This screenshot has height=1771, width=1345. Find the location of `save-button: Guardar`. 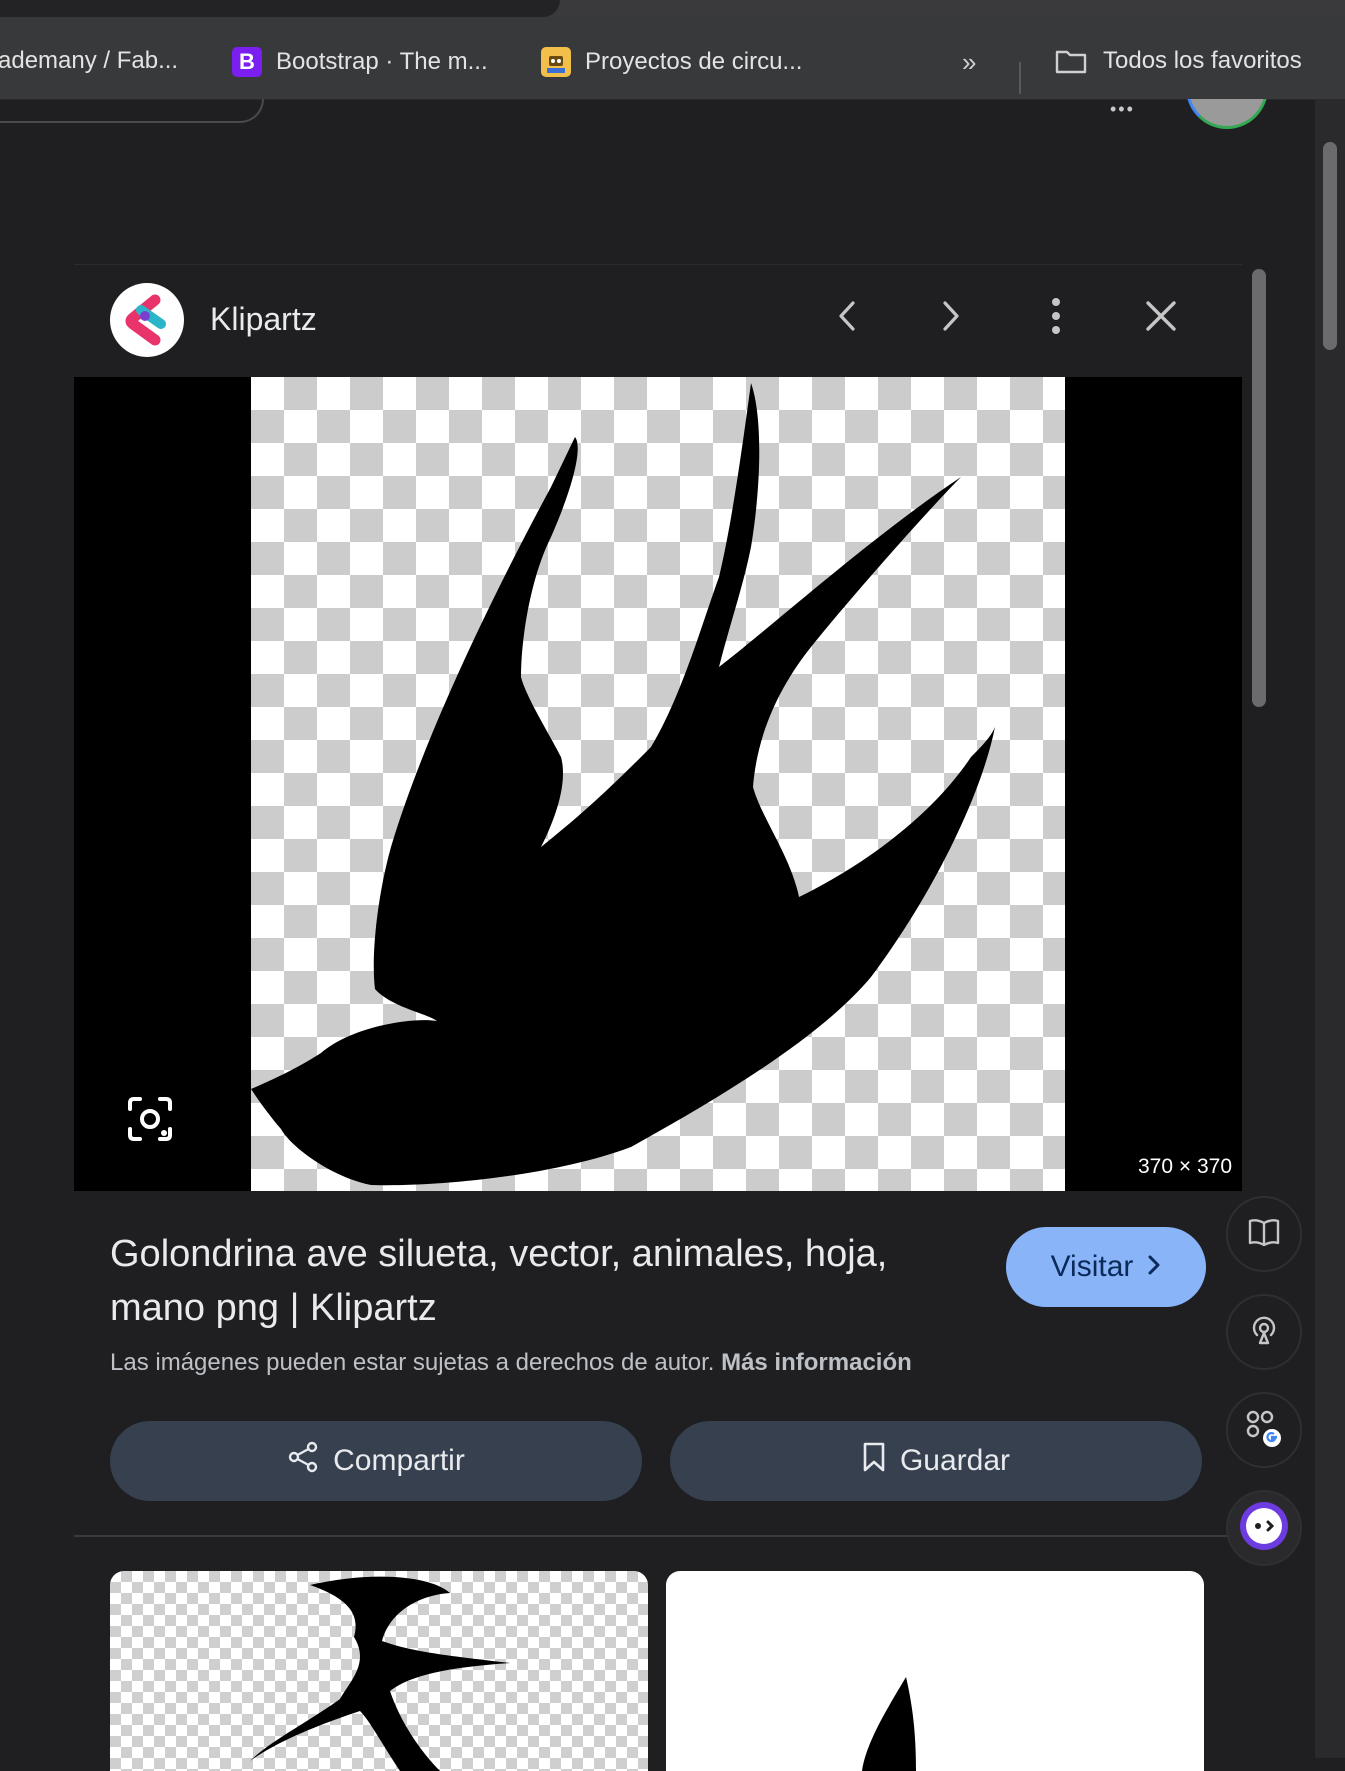

save-button: Guardar is located at coordinates (936, 1461).